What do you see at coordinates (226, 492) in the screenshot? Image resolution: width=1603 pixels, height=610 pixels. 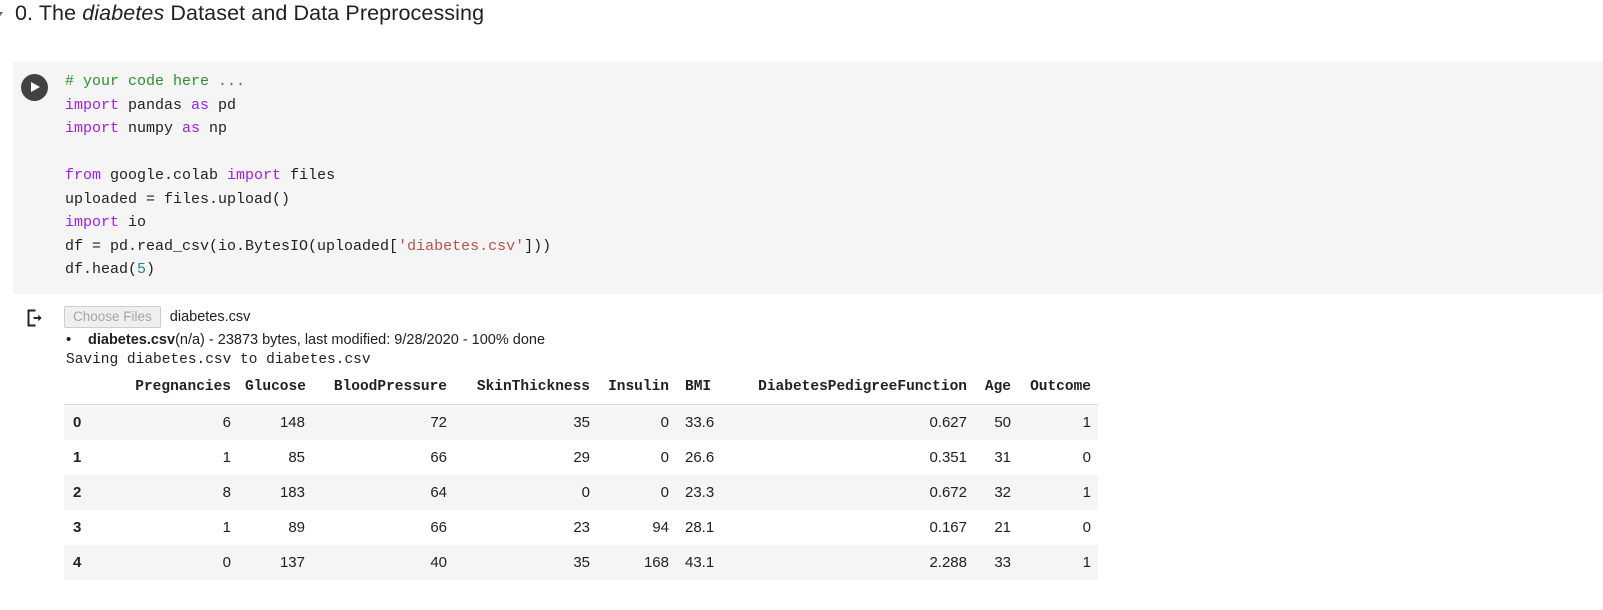 I see `cell-pregnancies: 8` at bounding box center [226, 492].